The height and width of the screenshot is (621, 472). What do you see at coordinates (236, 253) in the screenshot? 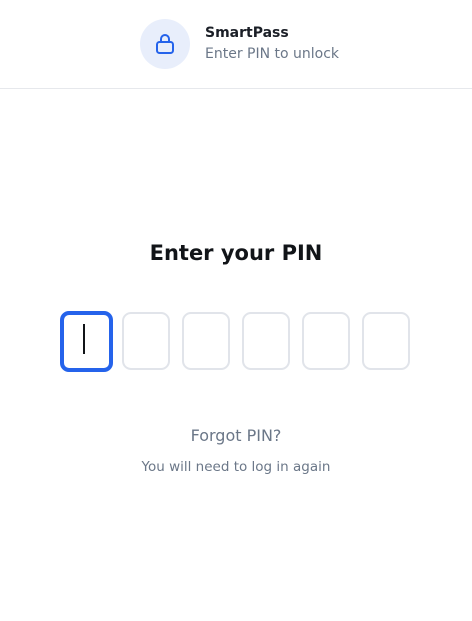
I see `pin-title: Enter your PIN` at bounding box center [236, 253].